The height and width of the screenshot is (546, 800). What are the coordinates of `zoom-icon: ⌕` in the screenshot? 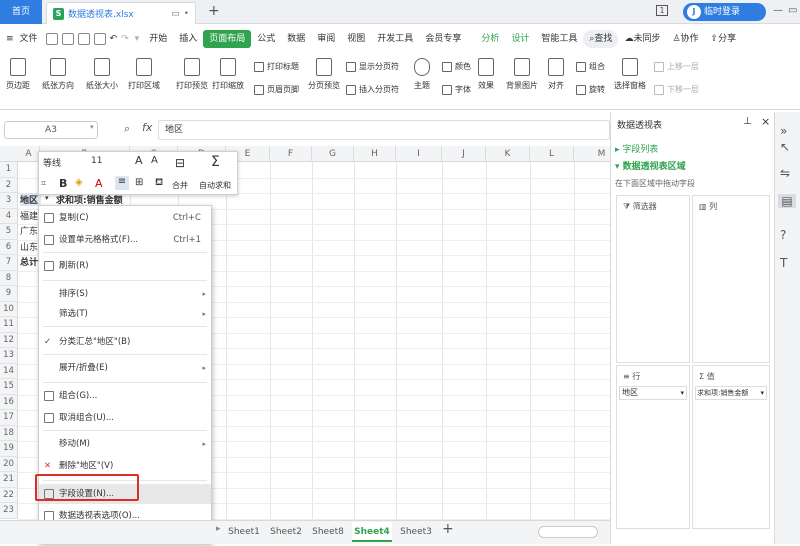 It's located at (127, 129).